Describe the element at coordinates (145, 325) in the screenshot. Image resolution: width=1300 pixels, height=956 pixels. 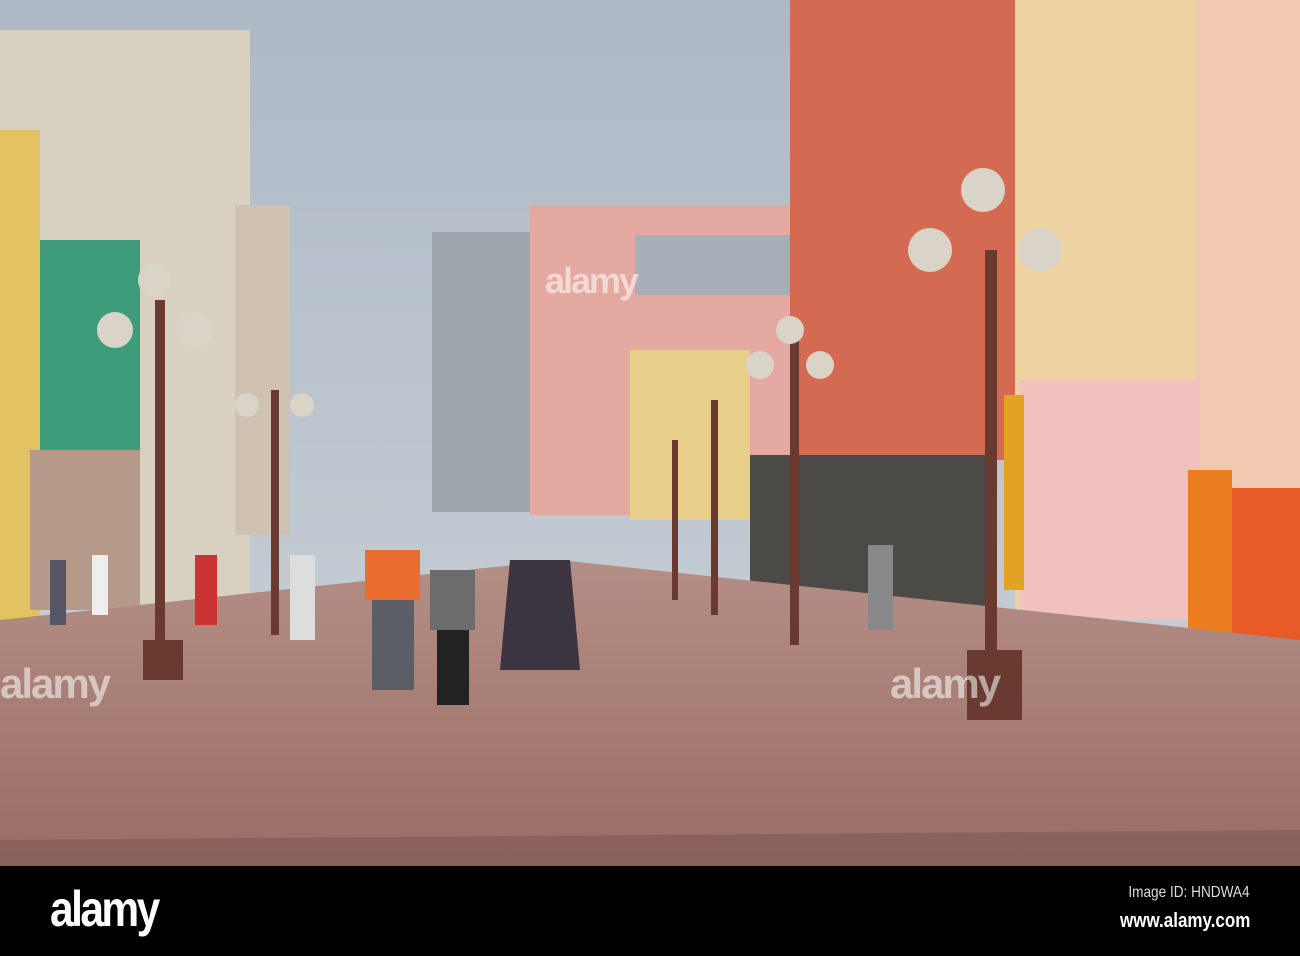
I see `left-buildings` at that location.